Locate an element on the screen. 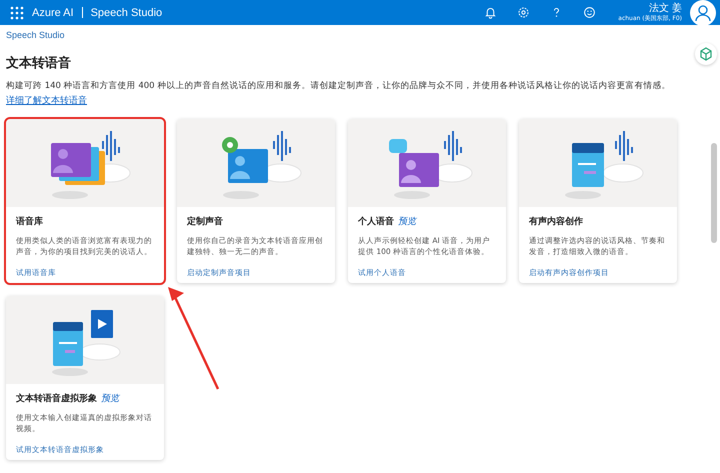  smiley-icon is located at coordinates (589, 12).